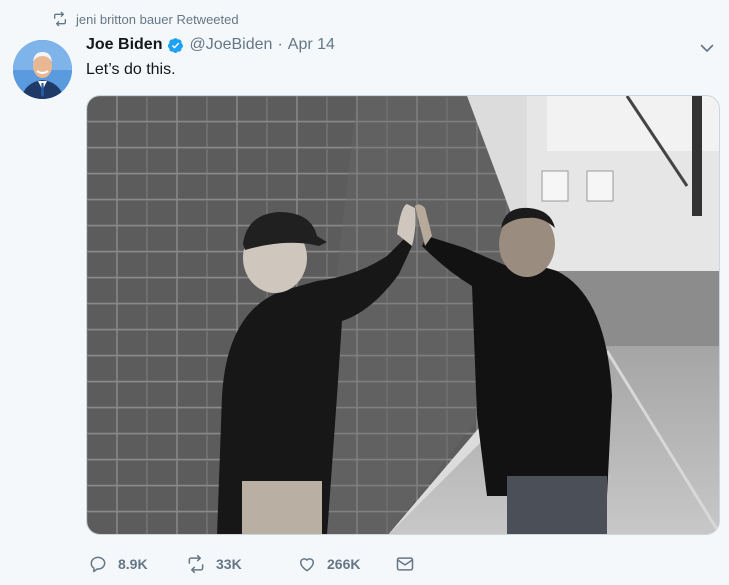 The image size is (729, 585). What do you see at coordinates (157, 19) in the screenshot?
I see `retweet-context-text: jeni britton bauer Retweeted` at bounding box center [157, 19].